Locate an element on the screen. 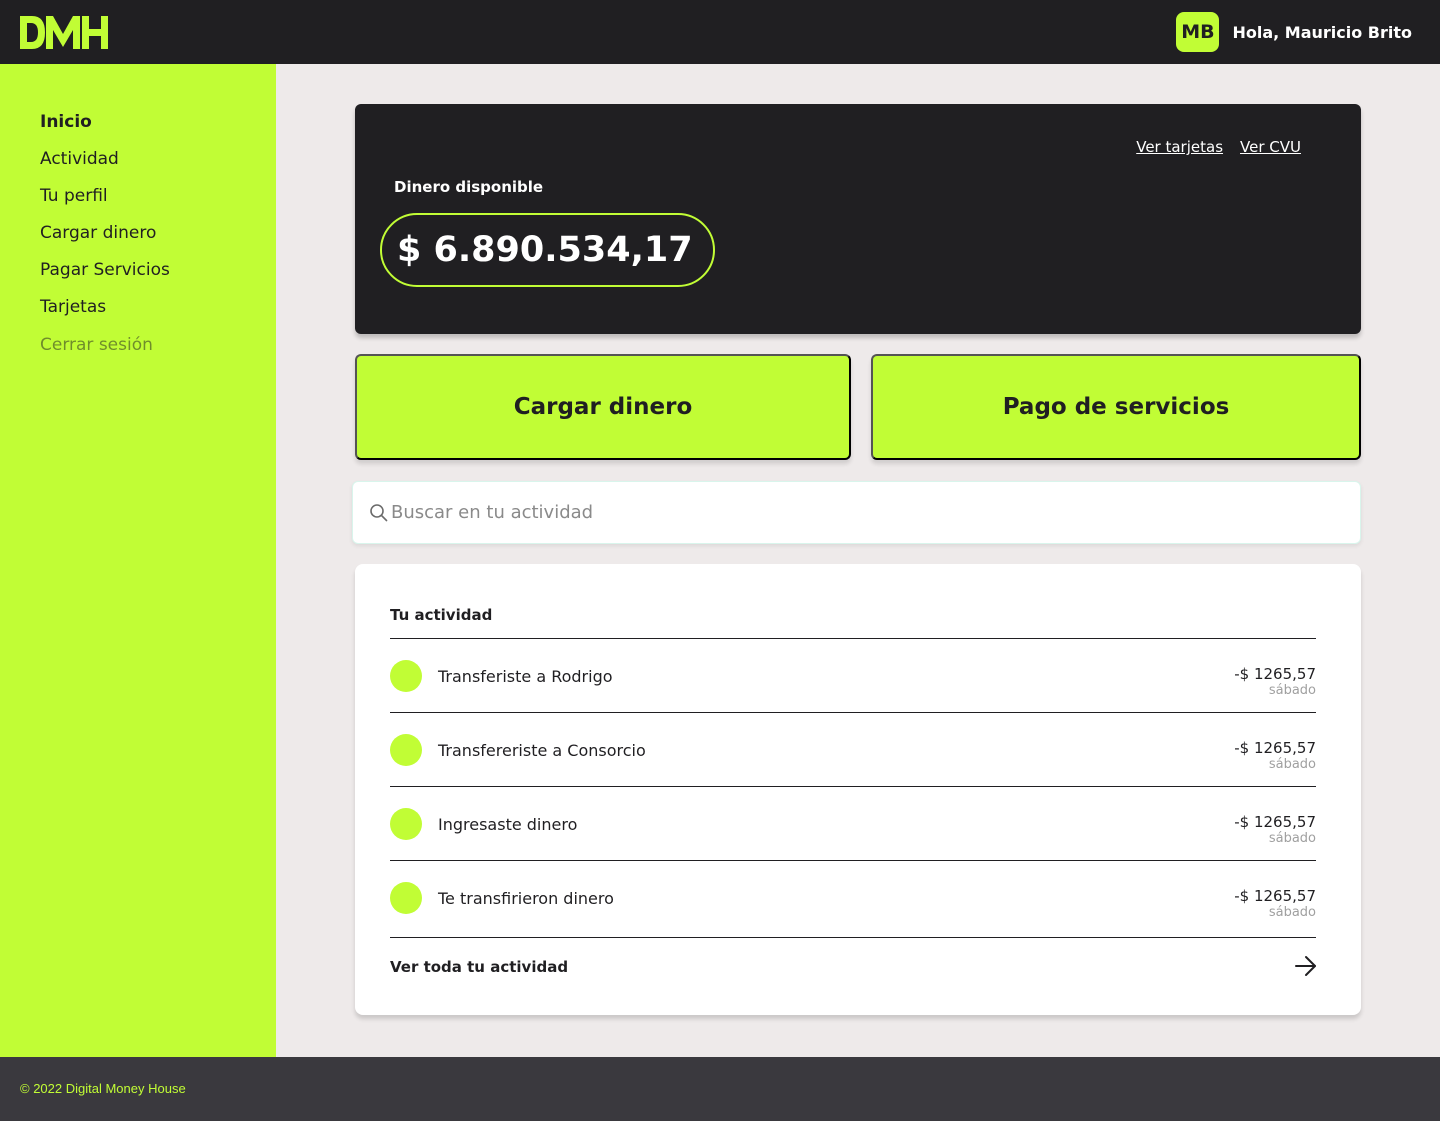  sidebar-item-tarjetas: Tarjetas is located at coordinates (105, 315).